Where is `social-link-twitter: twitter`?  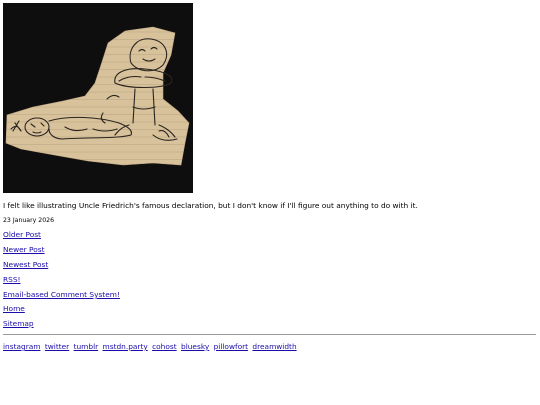 social-link-twitter: twitter is located at coordinates (57, 346).